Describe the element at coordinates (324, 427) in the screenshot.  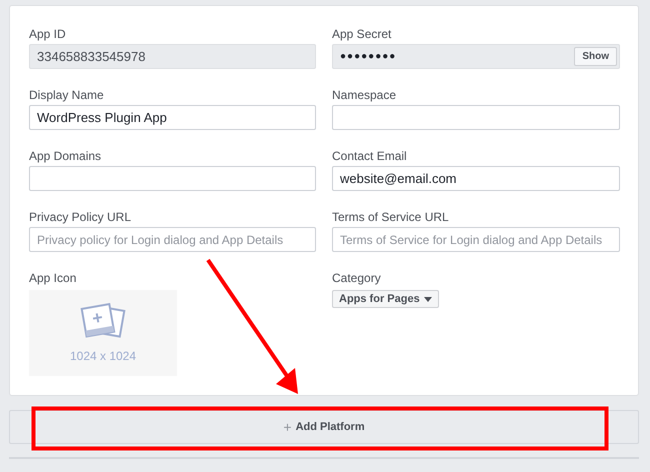
I see `add-platform-button: + Add Platform` at that location.